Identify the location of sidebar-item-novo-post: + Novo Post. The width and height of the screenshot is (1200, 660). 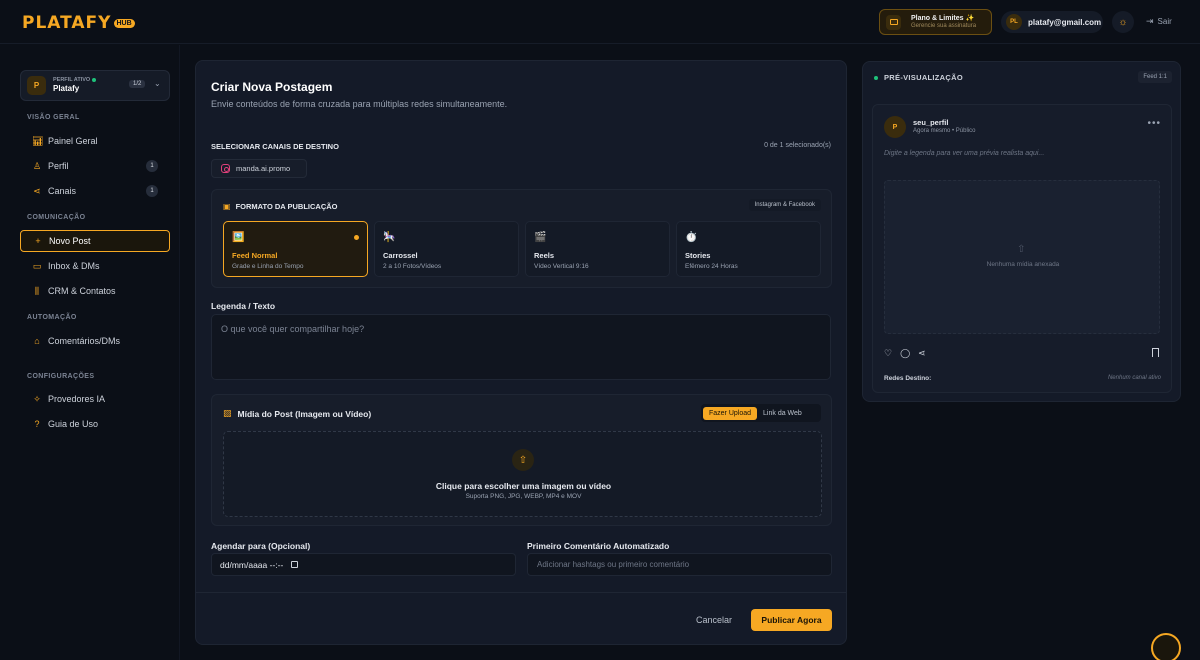
(95, 241).